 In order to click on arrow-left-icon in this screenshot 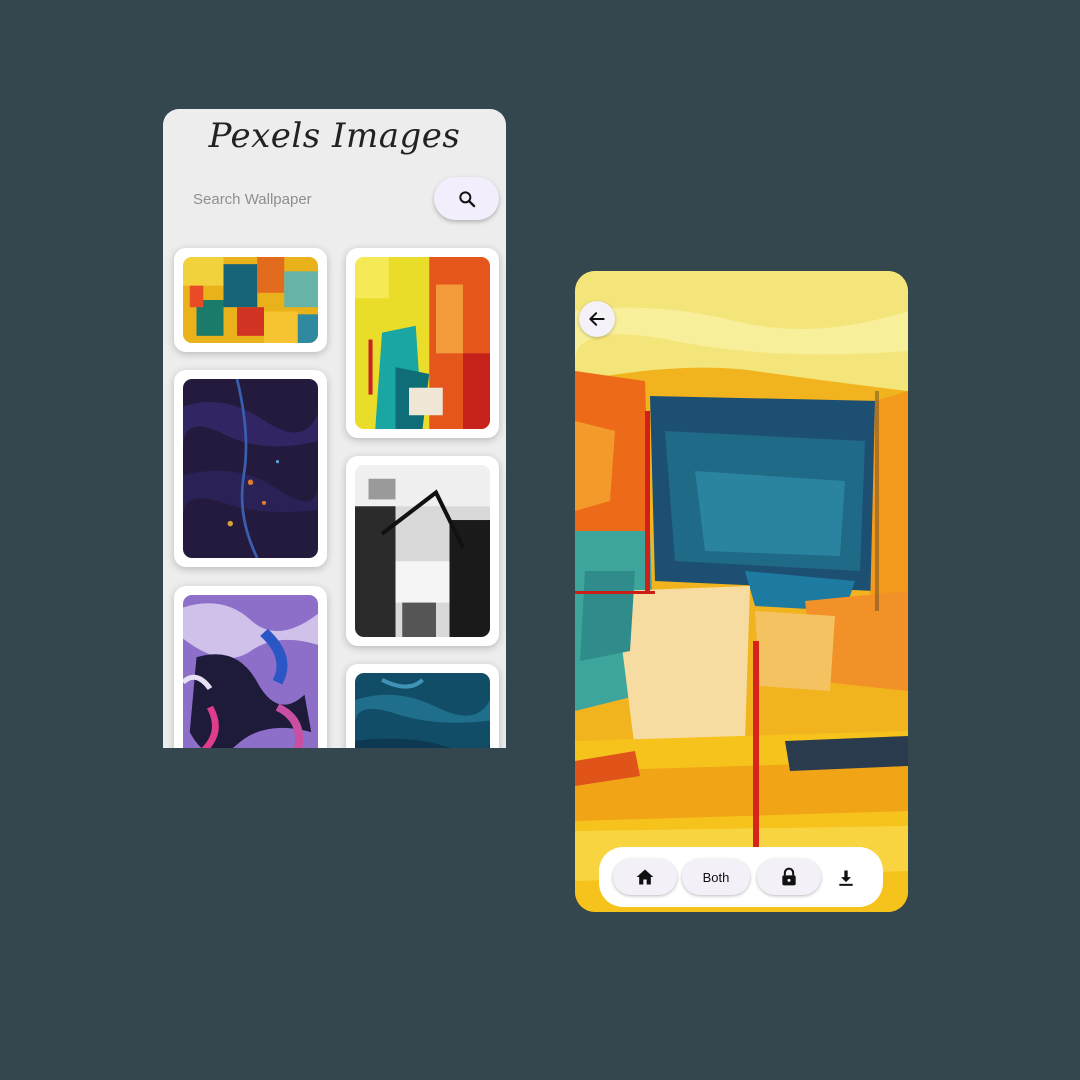, I will do `click(597, 319)`.